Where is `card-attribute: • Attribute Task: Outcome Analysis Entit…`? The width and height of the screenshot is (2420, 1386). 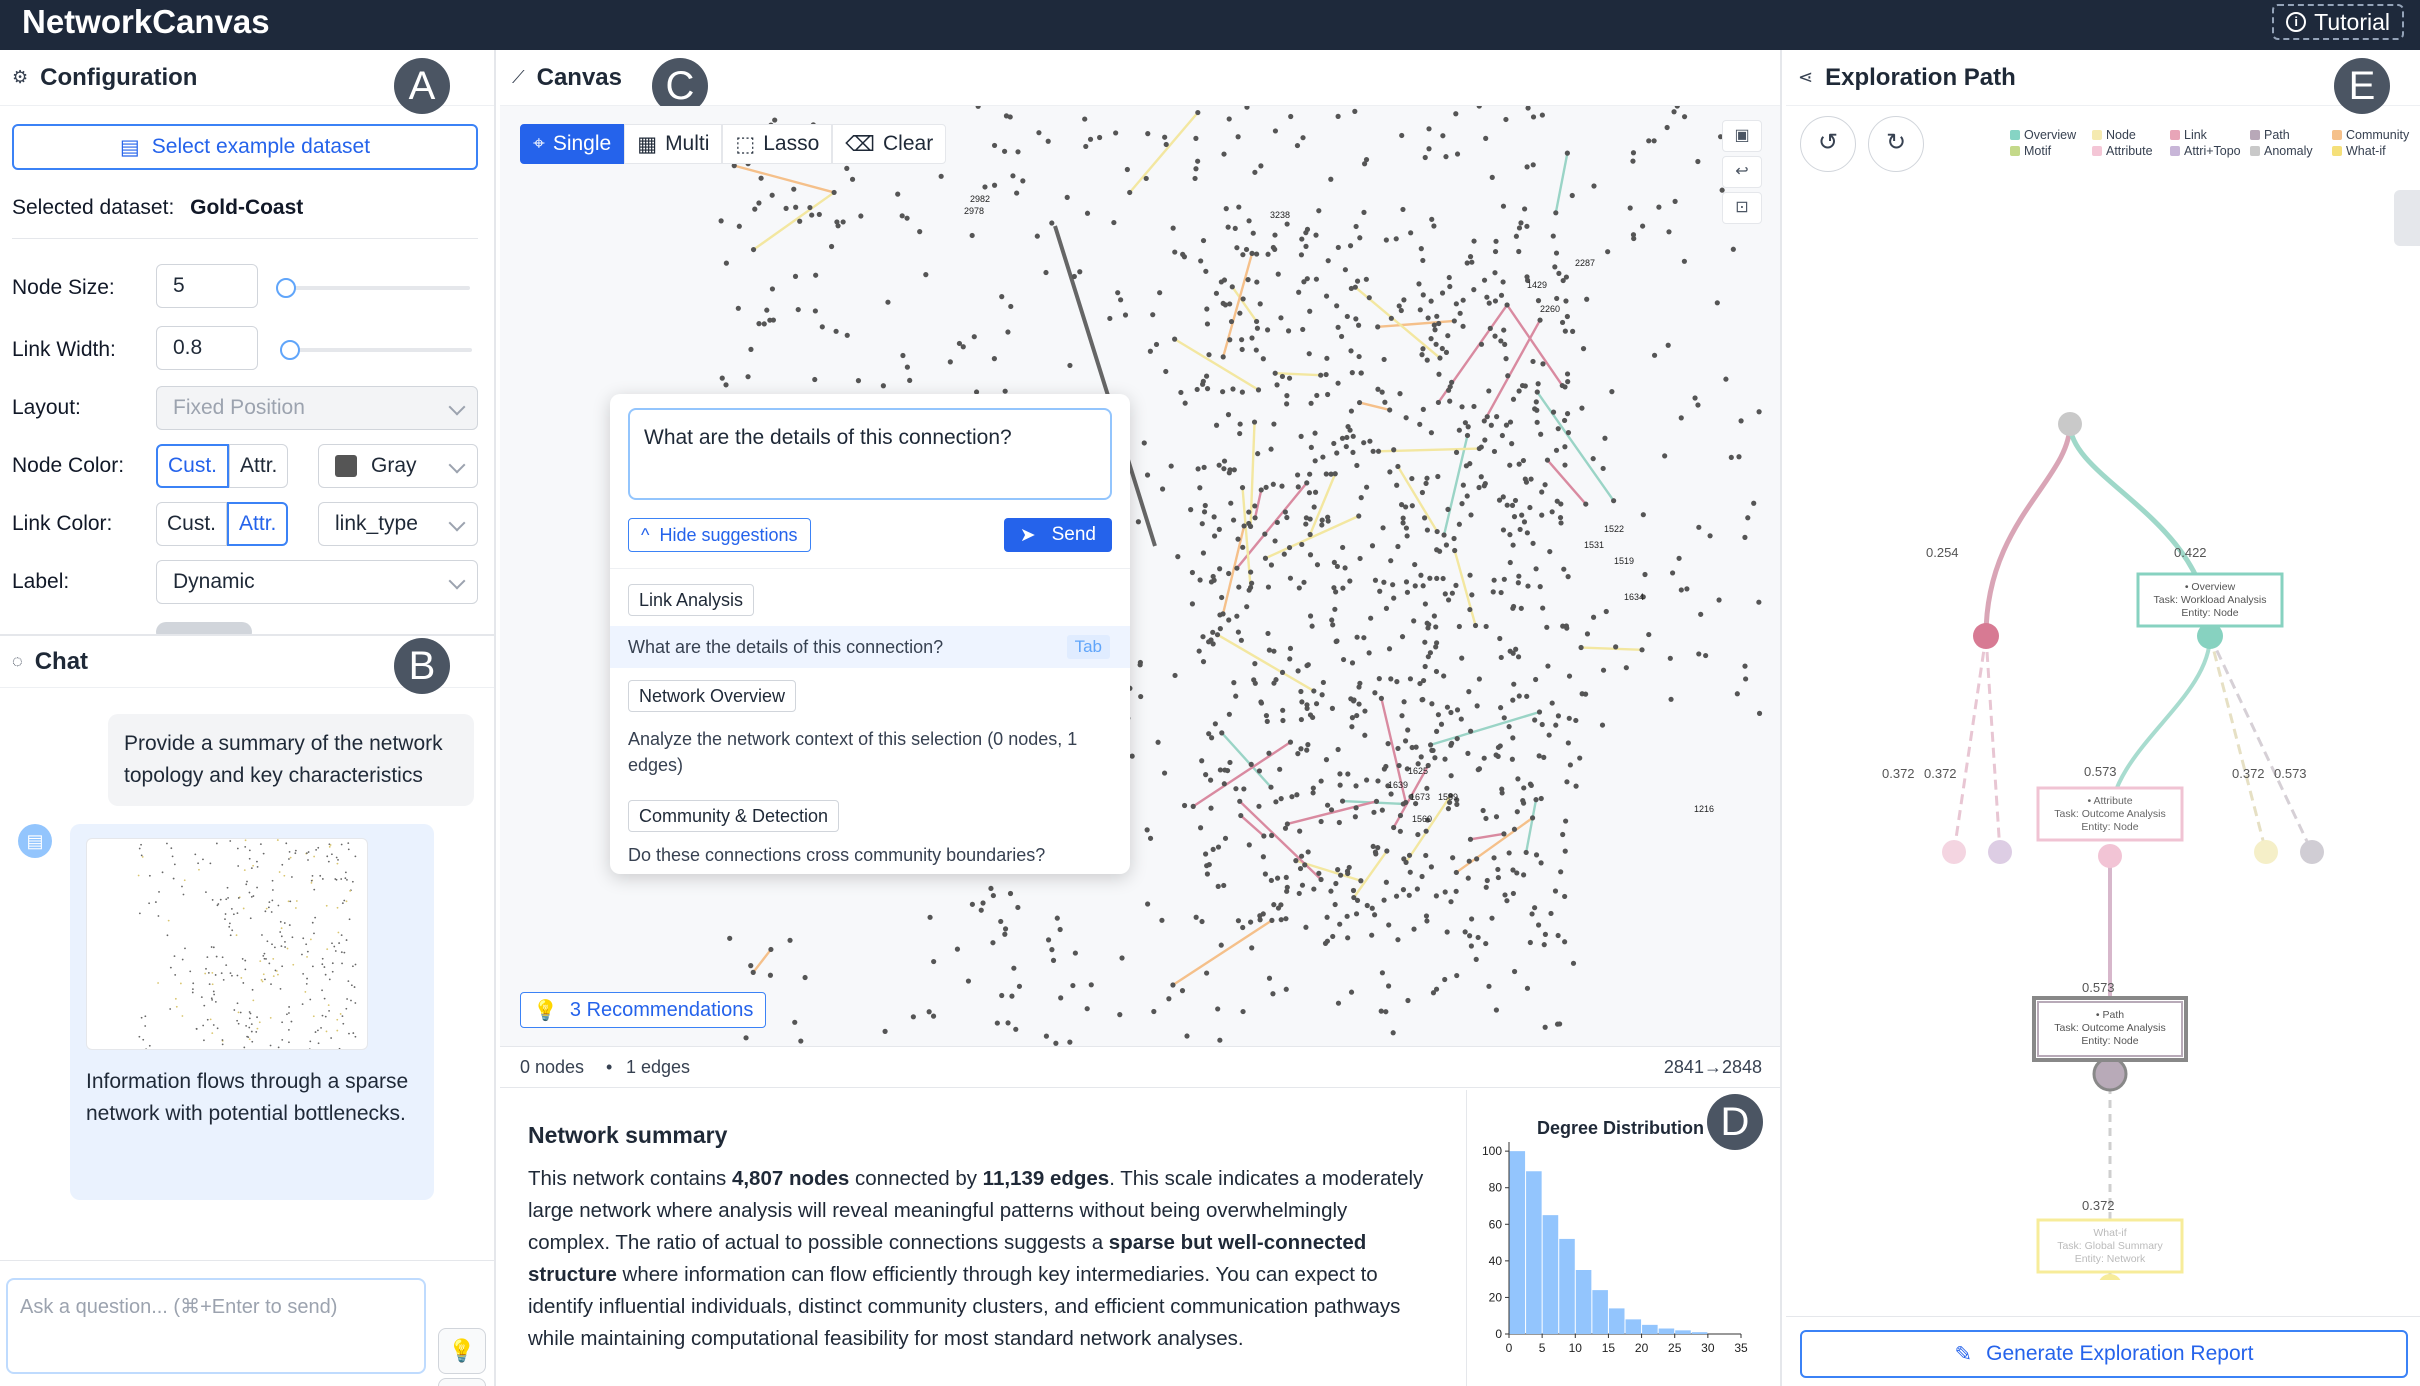
card-attribute: • Attribute Task: Outcome Analysis Entit… is located at coordinates (2110, 814).